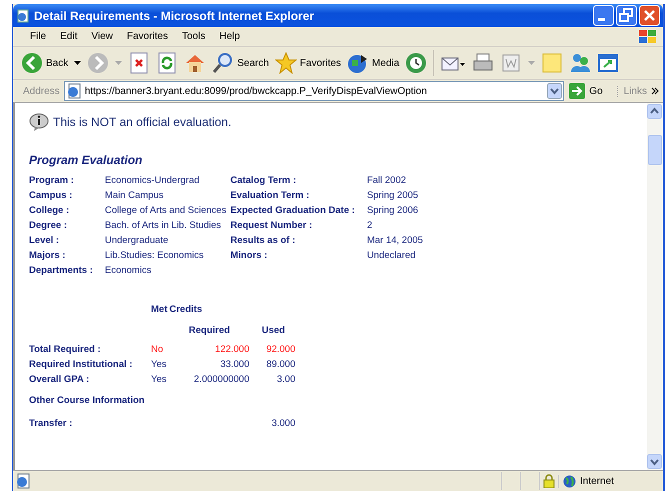 This screenshot has width=669, height=491. What do you see at coordinates (549, 481) in the screenshot?
I see `padlock-icon` at bounding box center [549, 481].